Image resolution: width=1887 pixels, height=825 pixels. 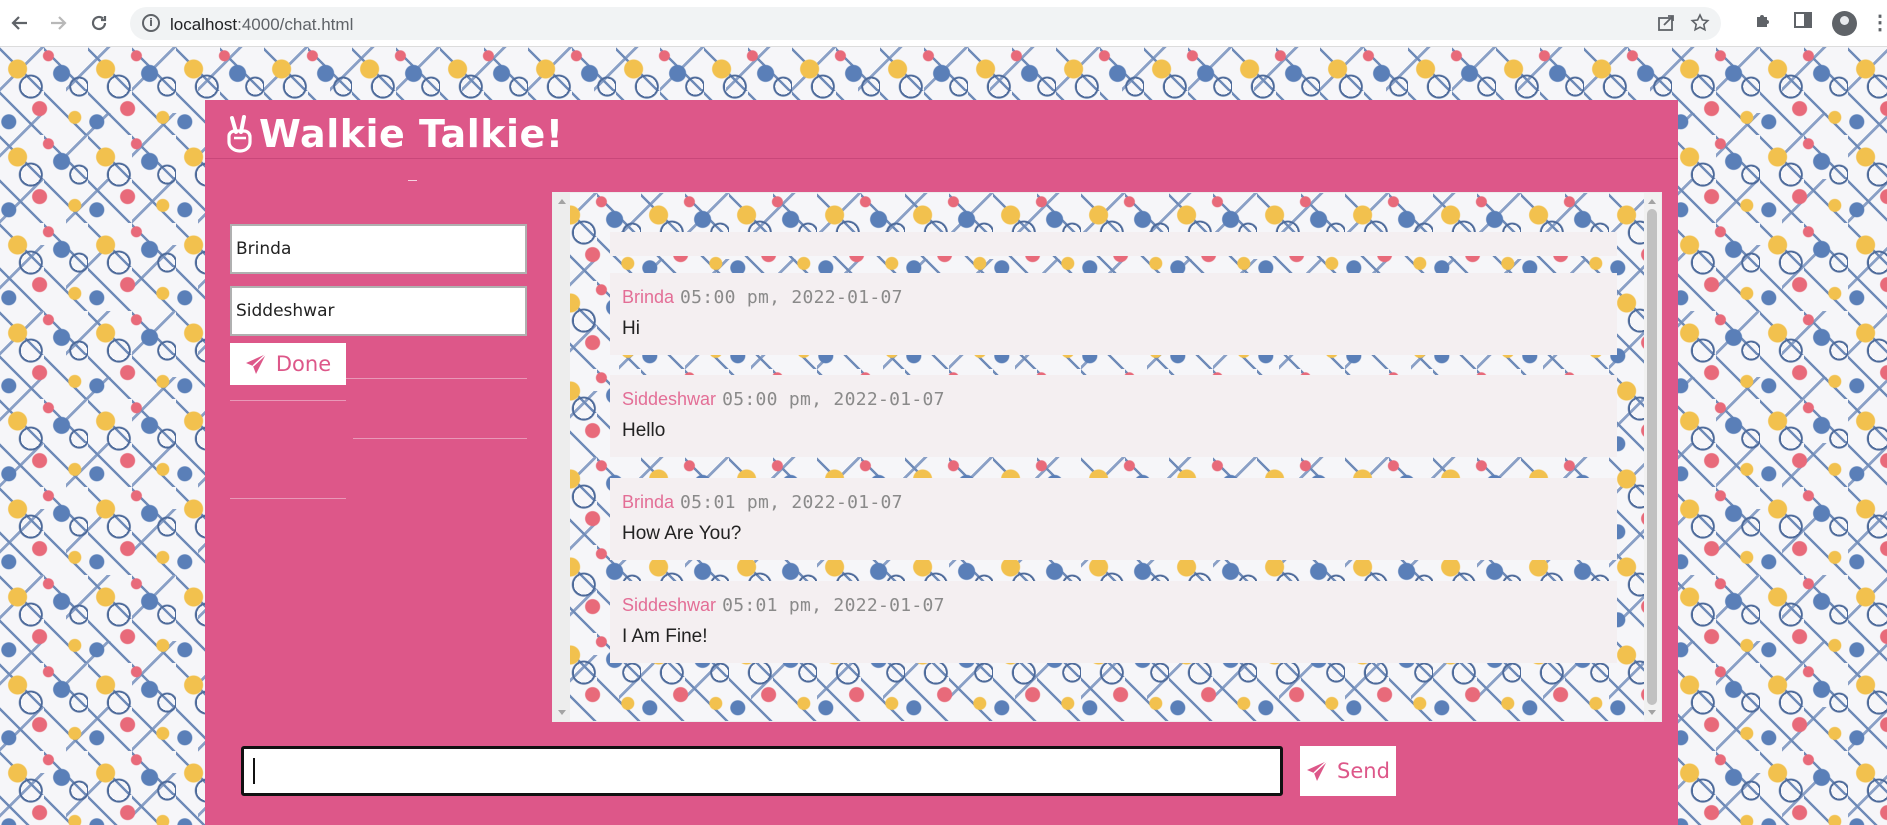 I want to click on messages-scrollbar, so click(x=1652, y=457).